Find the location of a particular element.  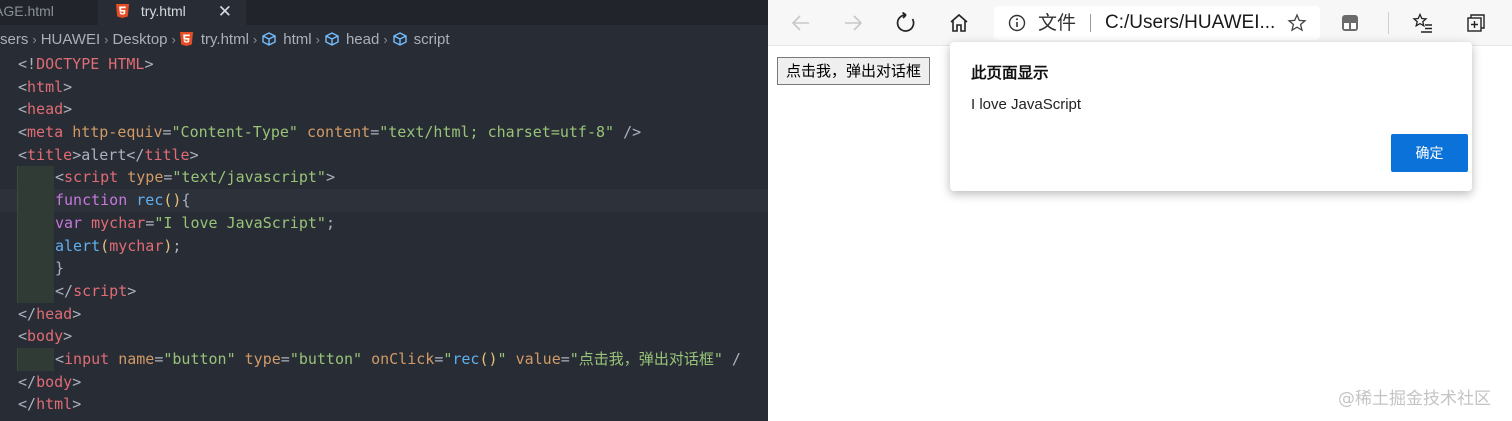

code-line-text: <!DOCTYPE HTML> is located at coordinates (85, 64).